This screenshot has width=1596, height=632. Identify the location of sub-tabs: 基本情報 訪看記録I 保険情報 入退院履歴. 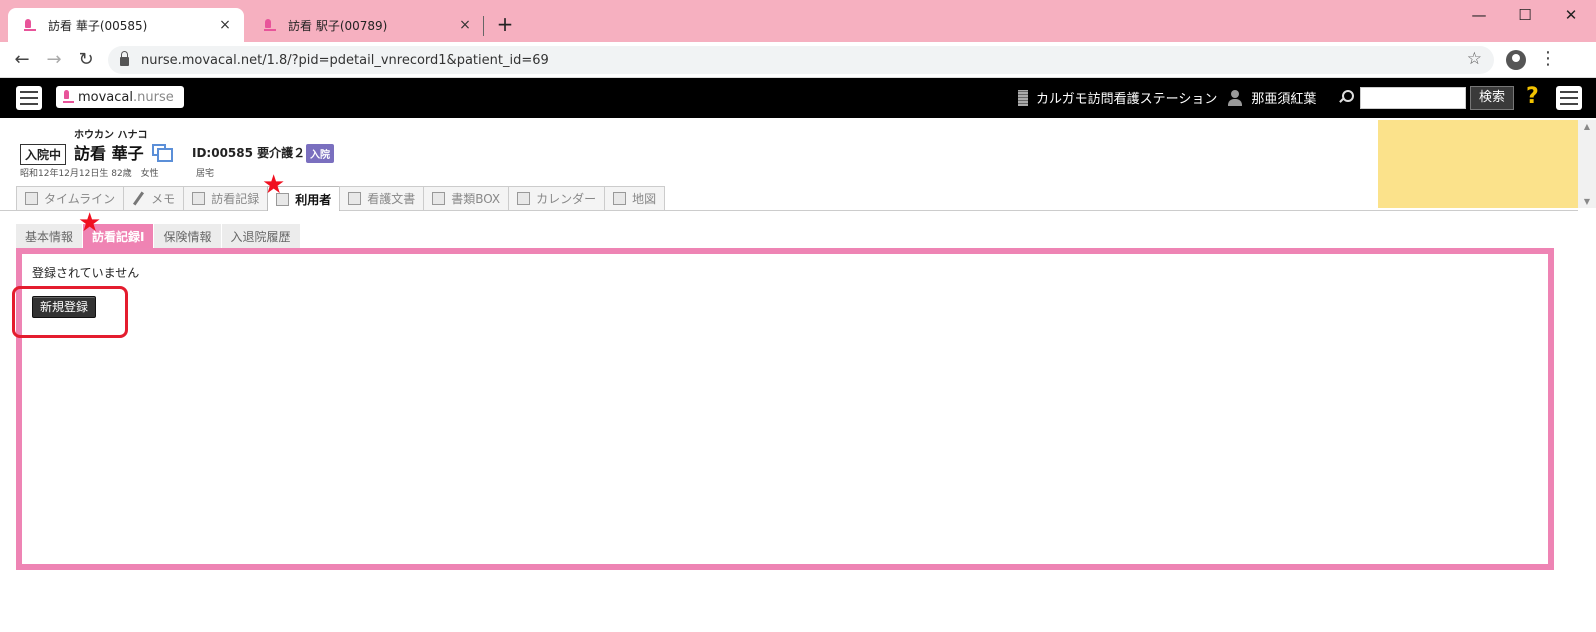
(158, 236).